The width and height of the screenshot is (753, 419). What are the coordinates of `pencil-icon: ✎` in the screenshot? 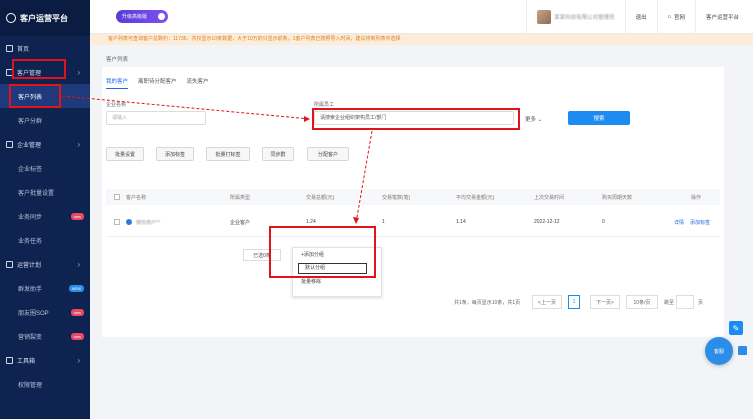 It's located at (736, 328).